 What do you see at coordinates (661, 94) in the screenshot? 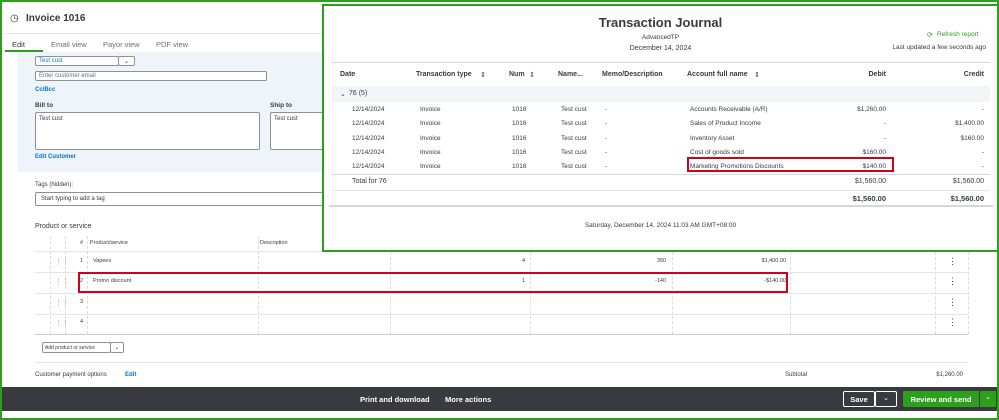
I see `group-row` at bounding box center [661, 94].